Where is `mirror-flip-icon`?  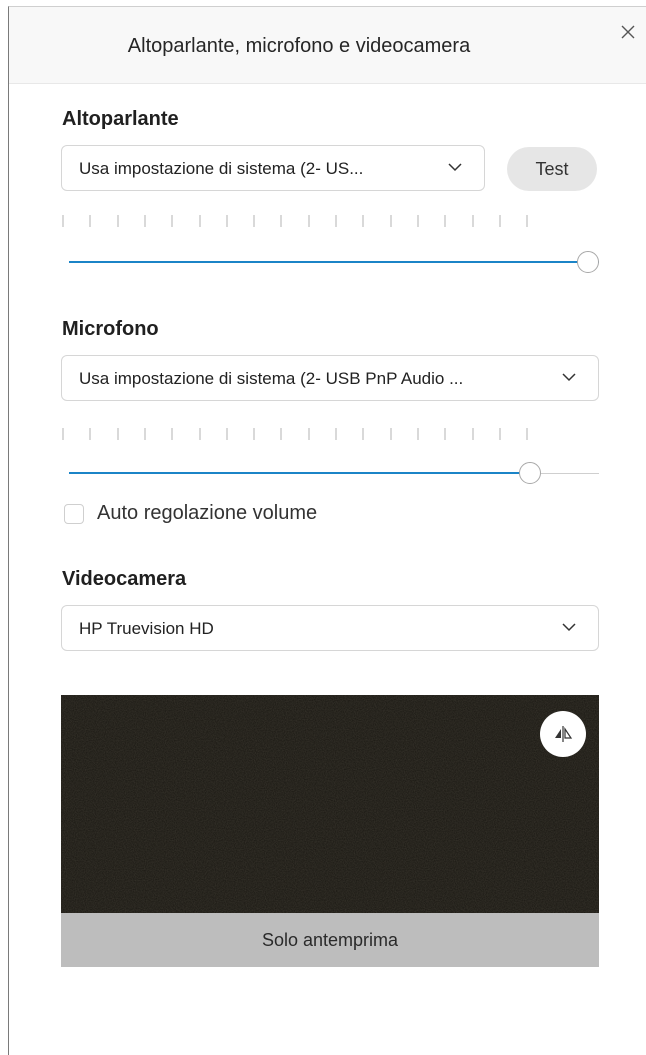 mirror-flip-icon is located at coordinates (564, 734).